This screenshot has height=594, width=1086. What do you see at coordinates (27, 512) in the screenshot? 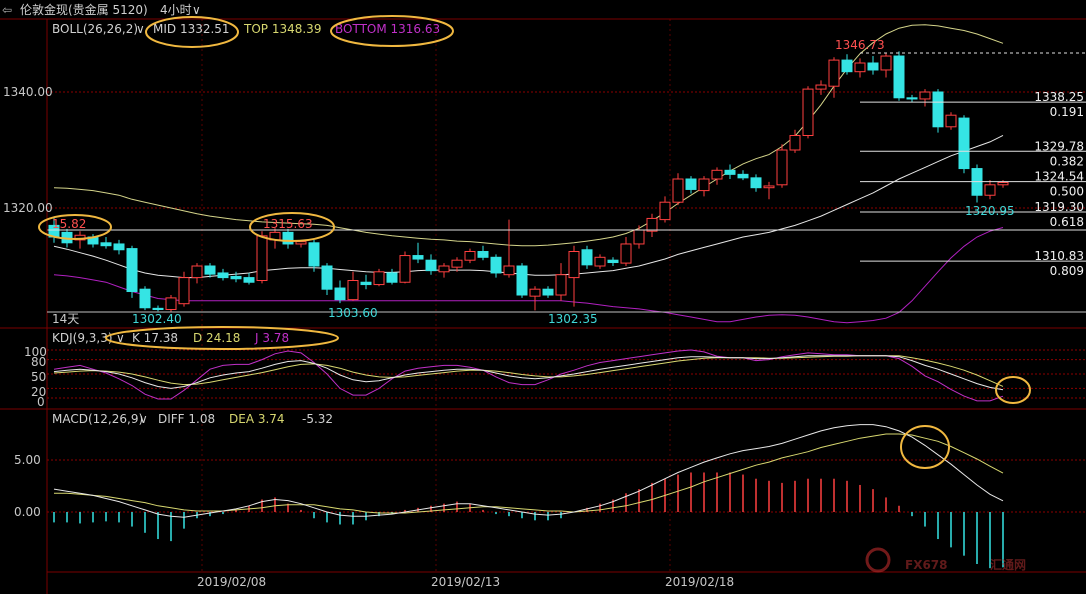
I see `macd-tick-0: 0.00` at bounding box center [27, 512].